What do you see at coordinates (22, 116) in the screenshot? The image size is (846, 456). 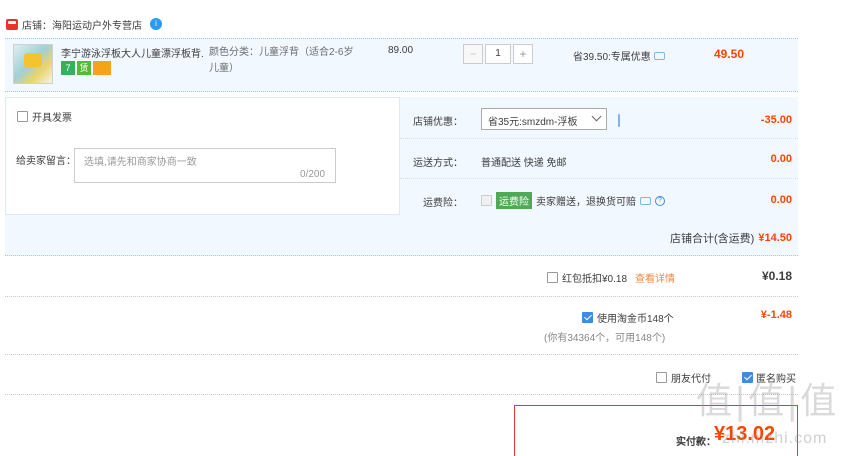 I see `invoice-checkbox` at bounding box center [22, 116].